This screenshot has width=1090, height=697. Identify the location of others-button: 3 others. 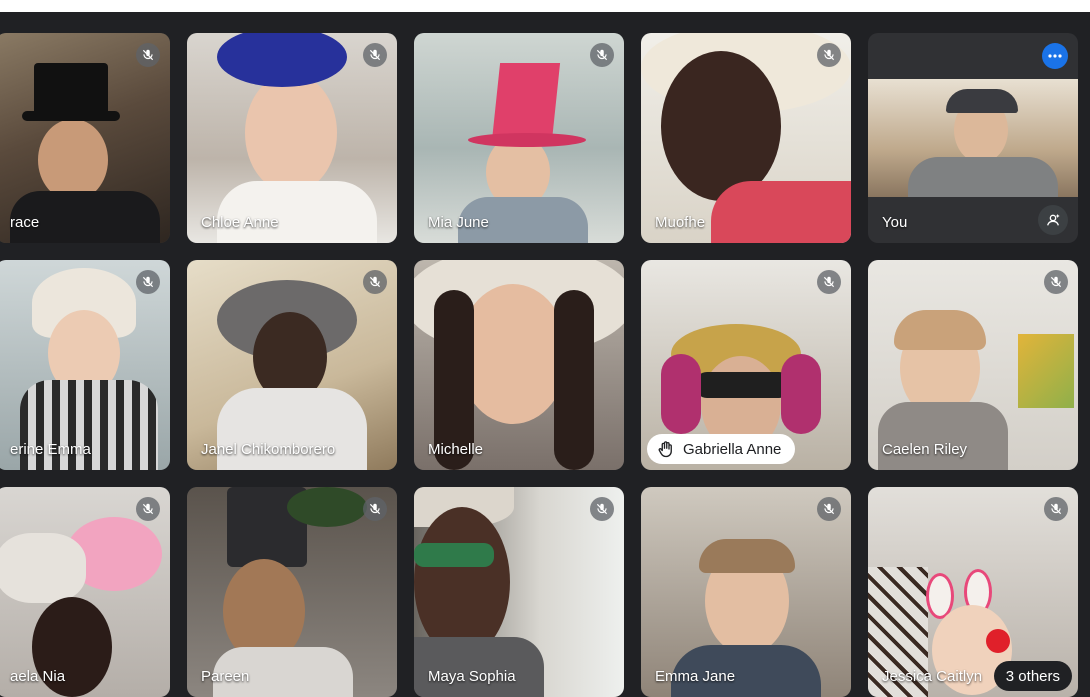
(1032, 676).